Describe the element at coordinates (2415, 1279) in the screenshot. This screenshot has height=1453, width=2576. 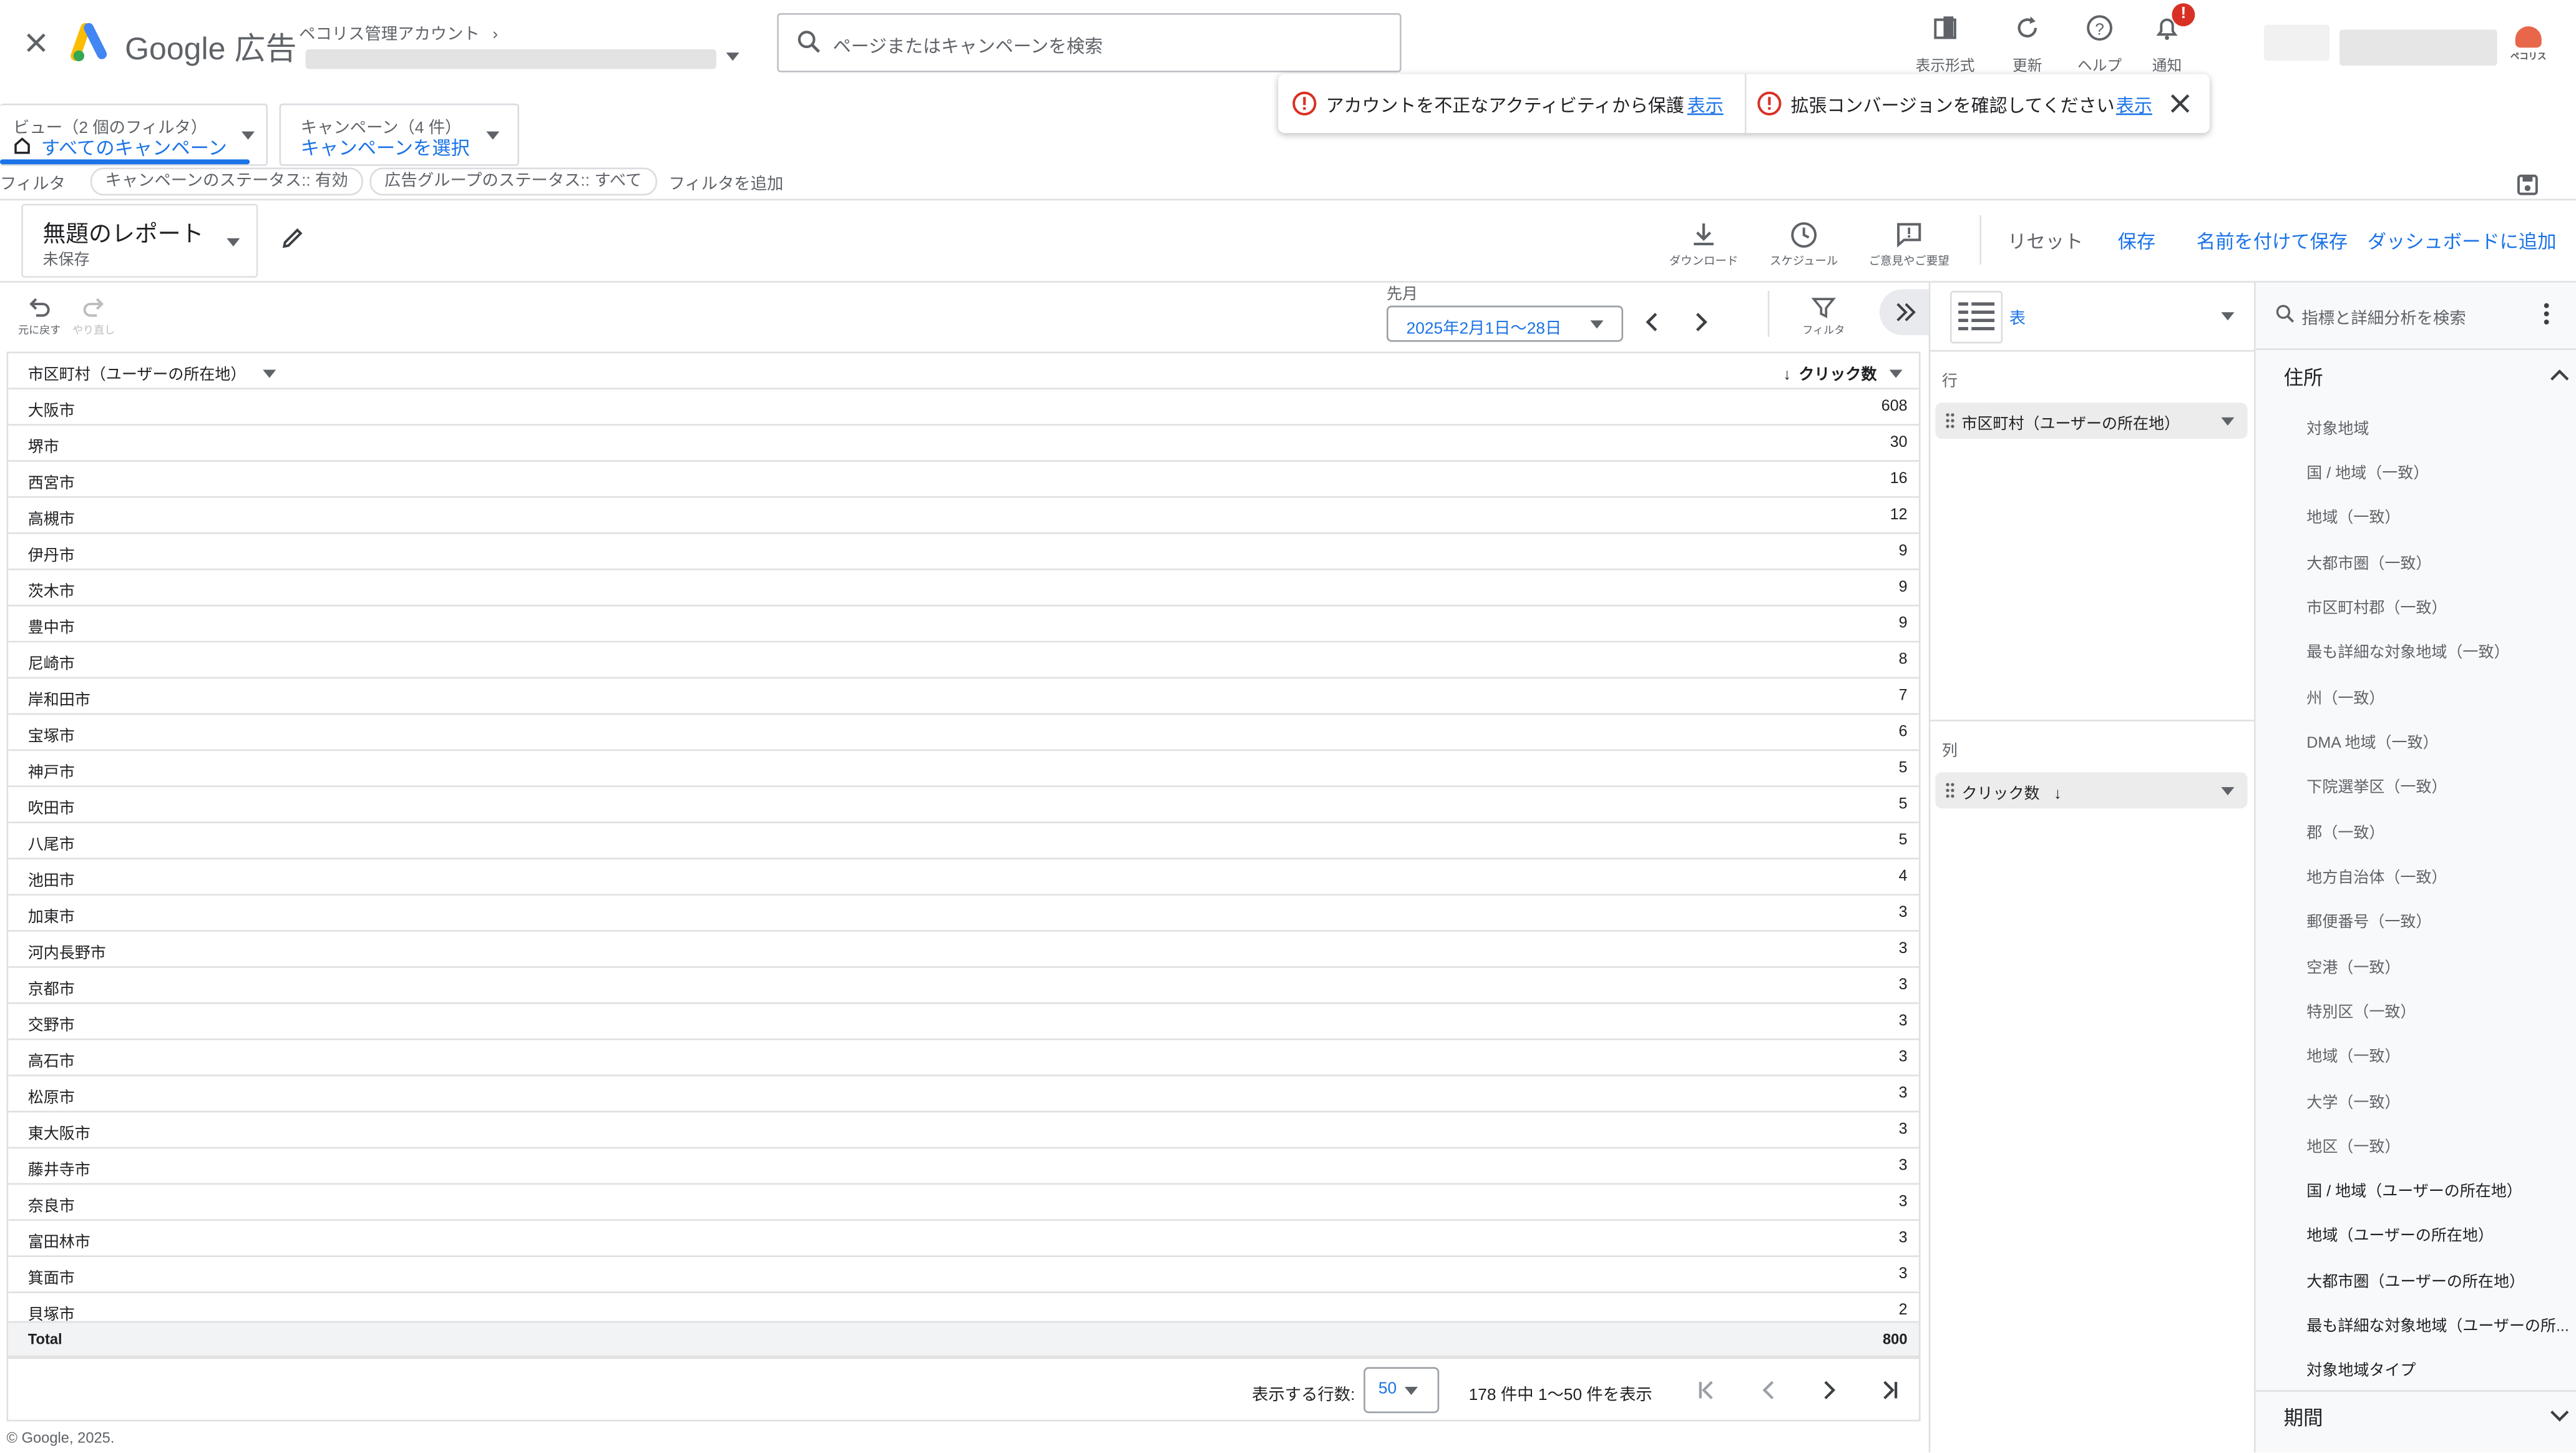
I see `field-item: 大都市圏（ユーザーの所在地）` at that location.